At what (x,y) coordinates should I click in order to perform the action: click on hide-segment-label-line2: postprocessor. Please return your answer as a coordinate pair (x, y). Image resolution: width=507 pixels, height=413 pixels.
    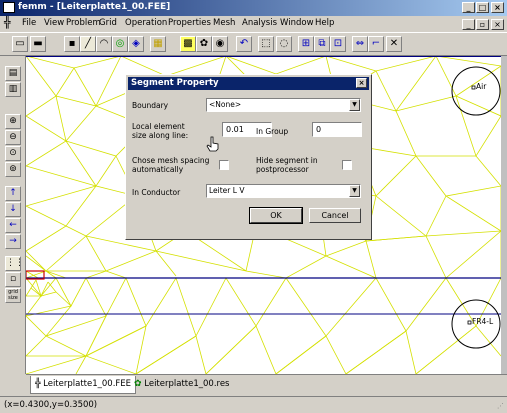
    Looking at the image, I should click on (282, 169).